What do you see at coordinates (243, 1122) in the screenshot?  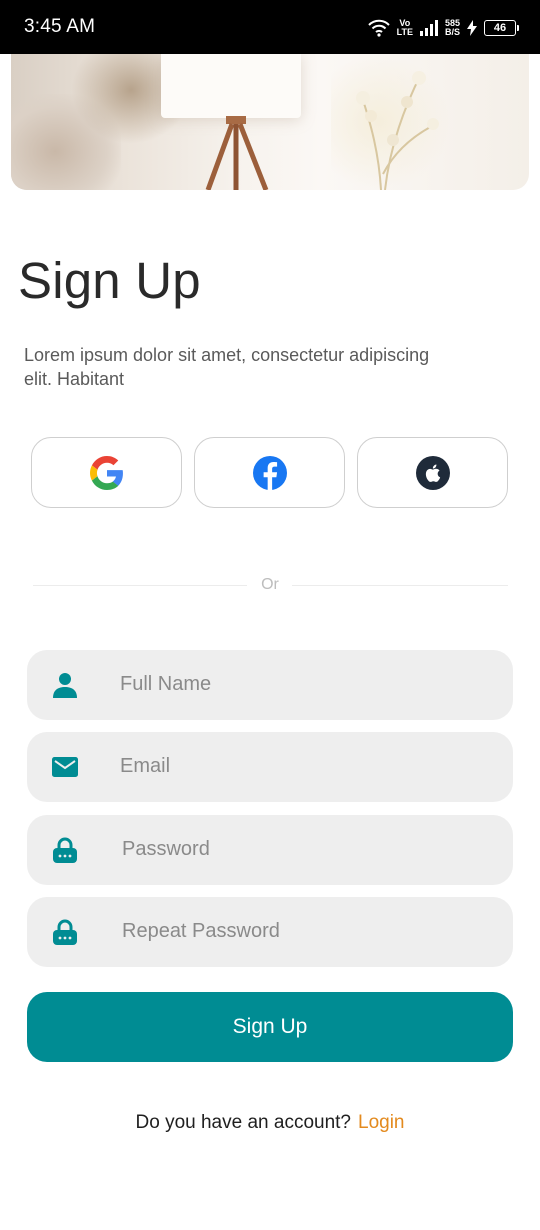 I see `login-prompt-text: Do you have an account?` at bounding box center [243, 1122].